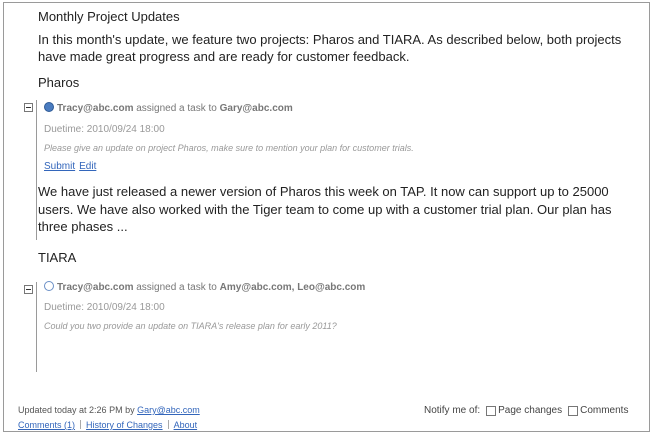 This screenshot has height=435, width=654. Describe the element at coordinates (293, 287) in the screenshot. I see `task-assignees: Amy@abc.com, Leo@abc.com` at that location.